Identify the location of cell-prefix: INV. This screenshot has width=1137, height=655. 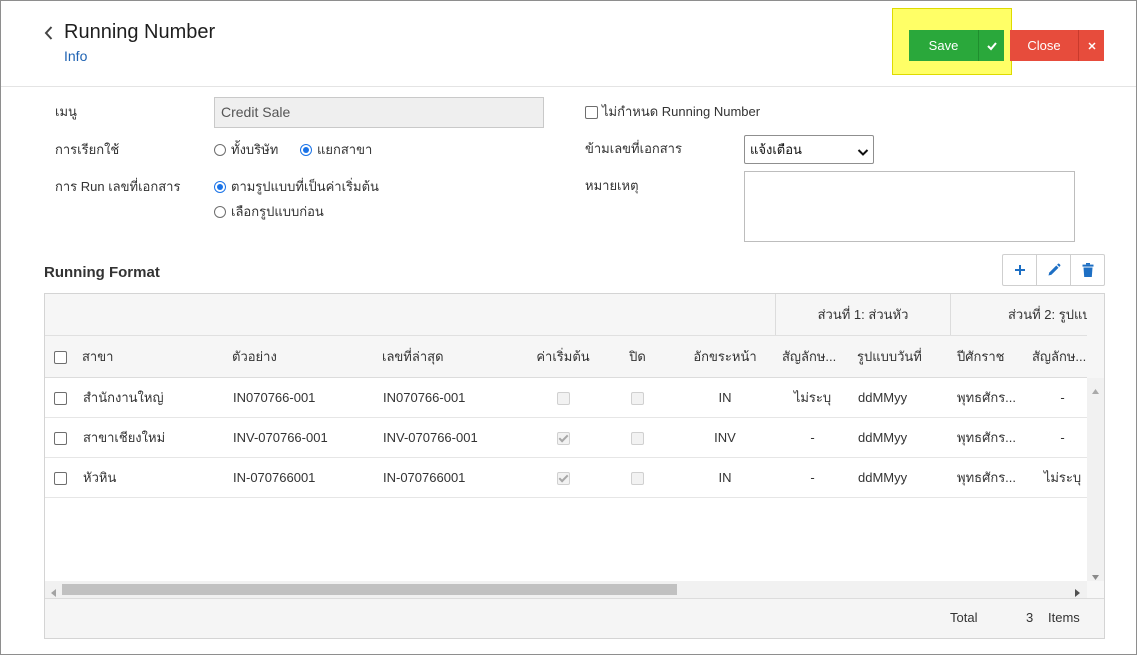
(725, 437).